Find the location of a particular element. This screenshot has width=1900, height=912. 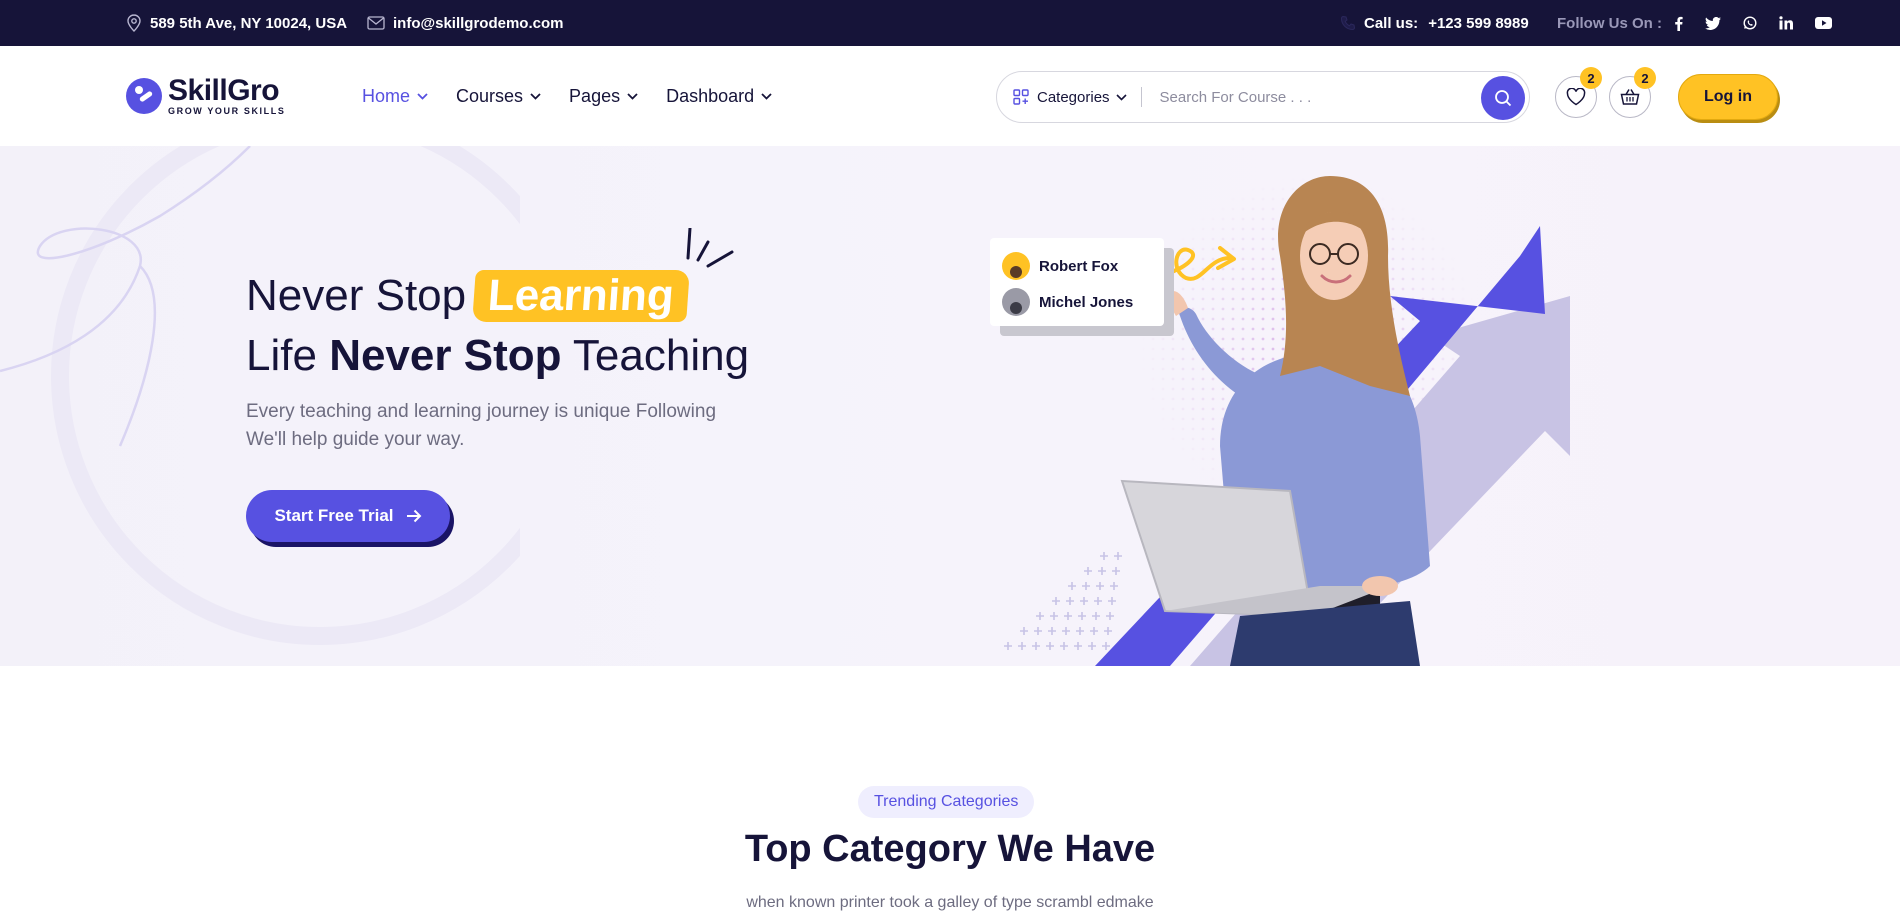

whatsapp-icon is located at coordinates (1754, 23).